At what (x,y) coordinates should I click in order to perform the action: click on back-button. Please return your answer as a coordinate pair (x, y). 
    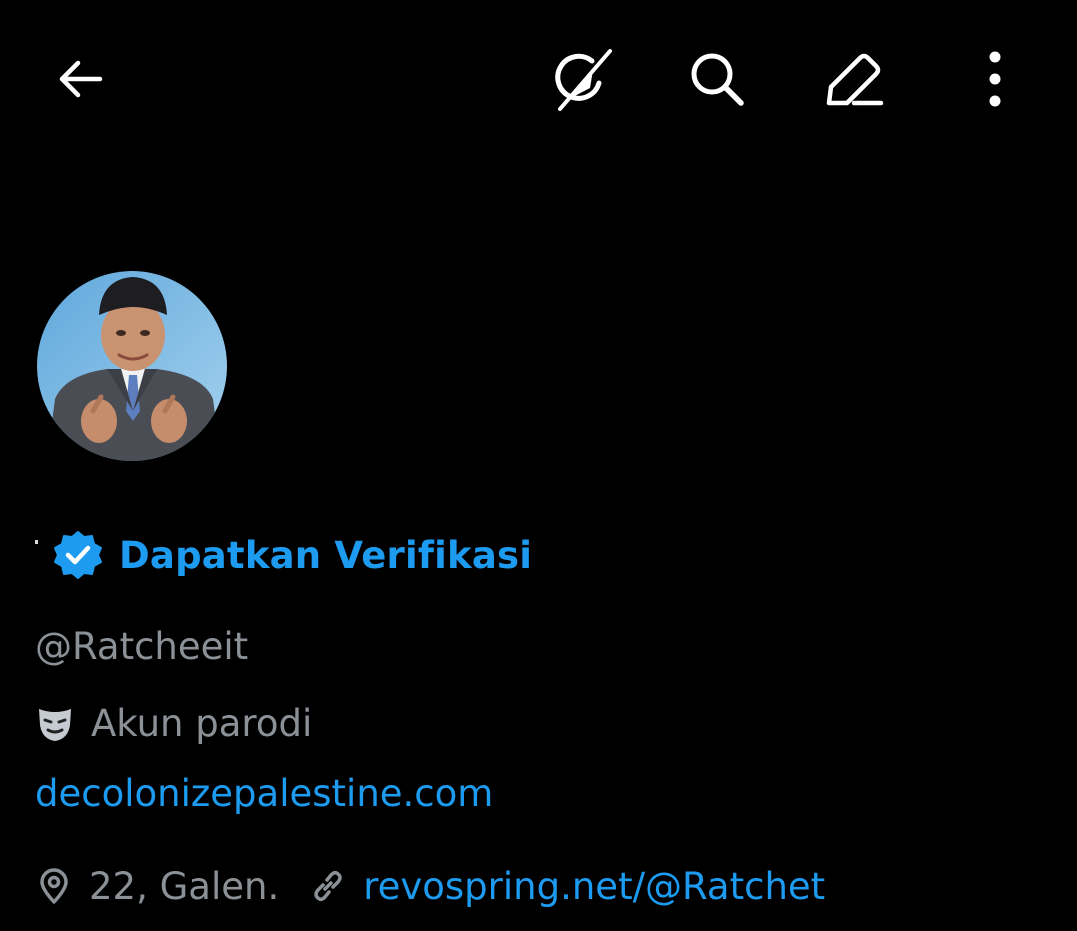
    Looking at the image, I should click on (80, 79).